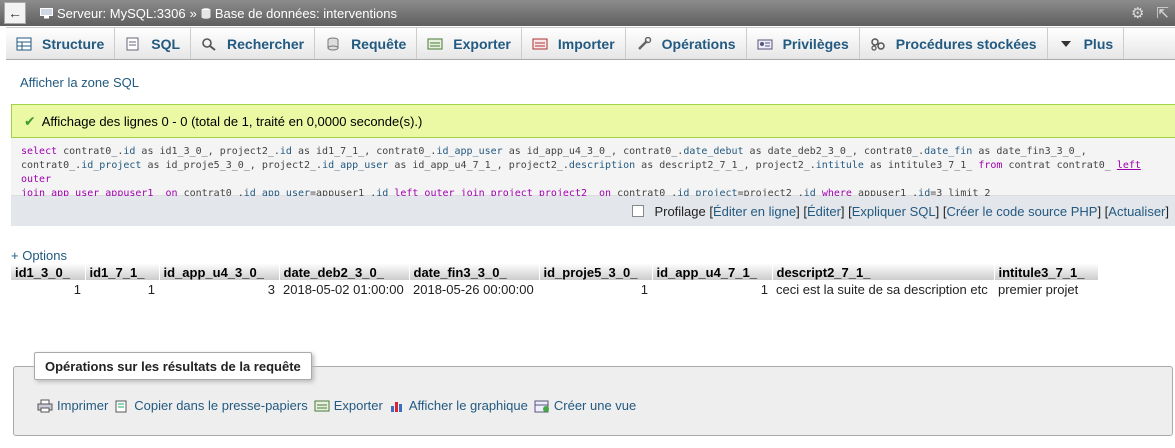 This screenshot has height=448, width=1175. Describe the element at coordinates (39, 151) in the screenshot. I see `sql-token: select` at that location.